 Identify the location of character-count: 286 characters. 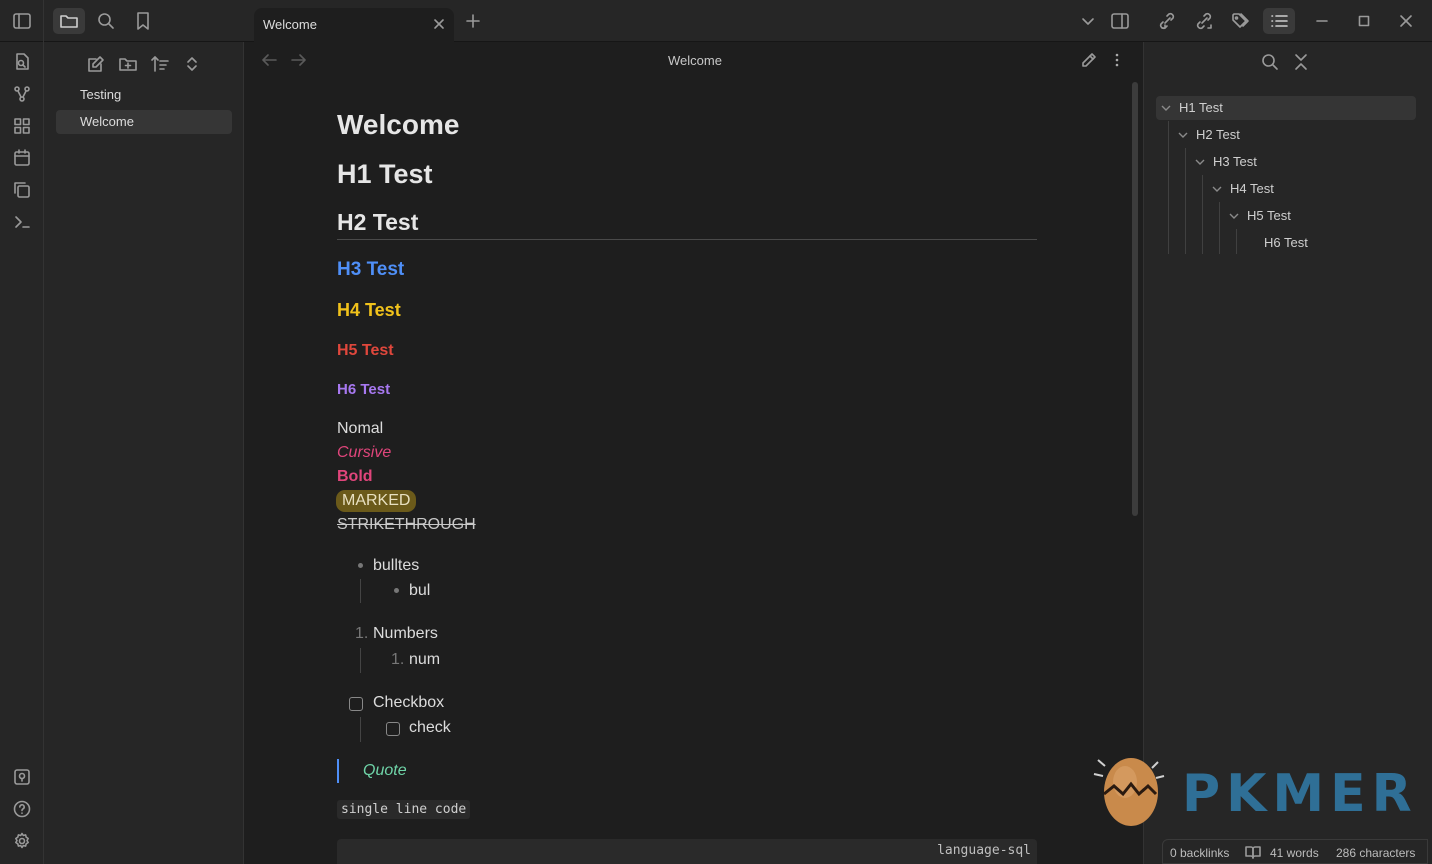
(1376, 853).